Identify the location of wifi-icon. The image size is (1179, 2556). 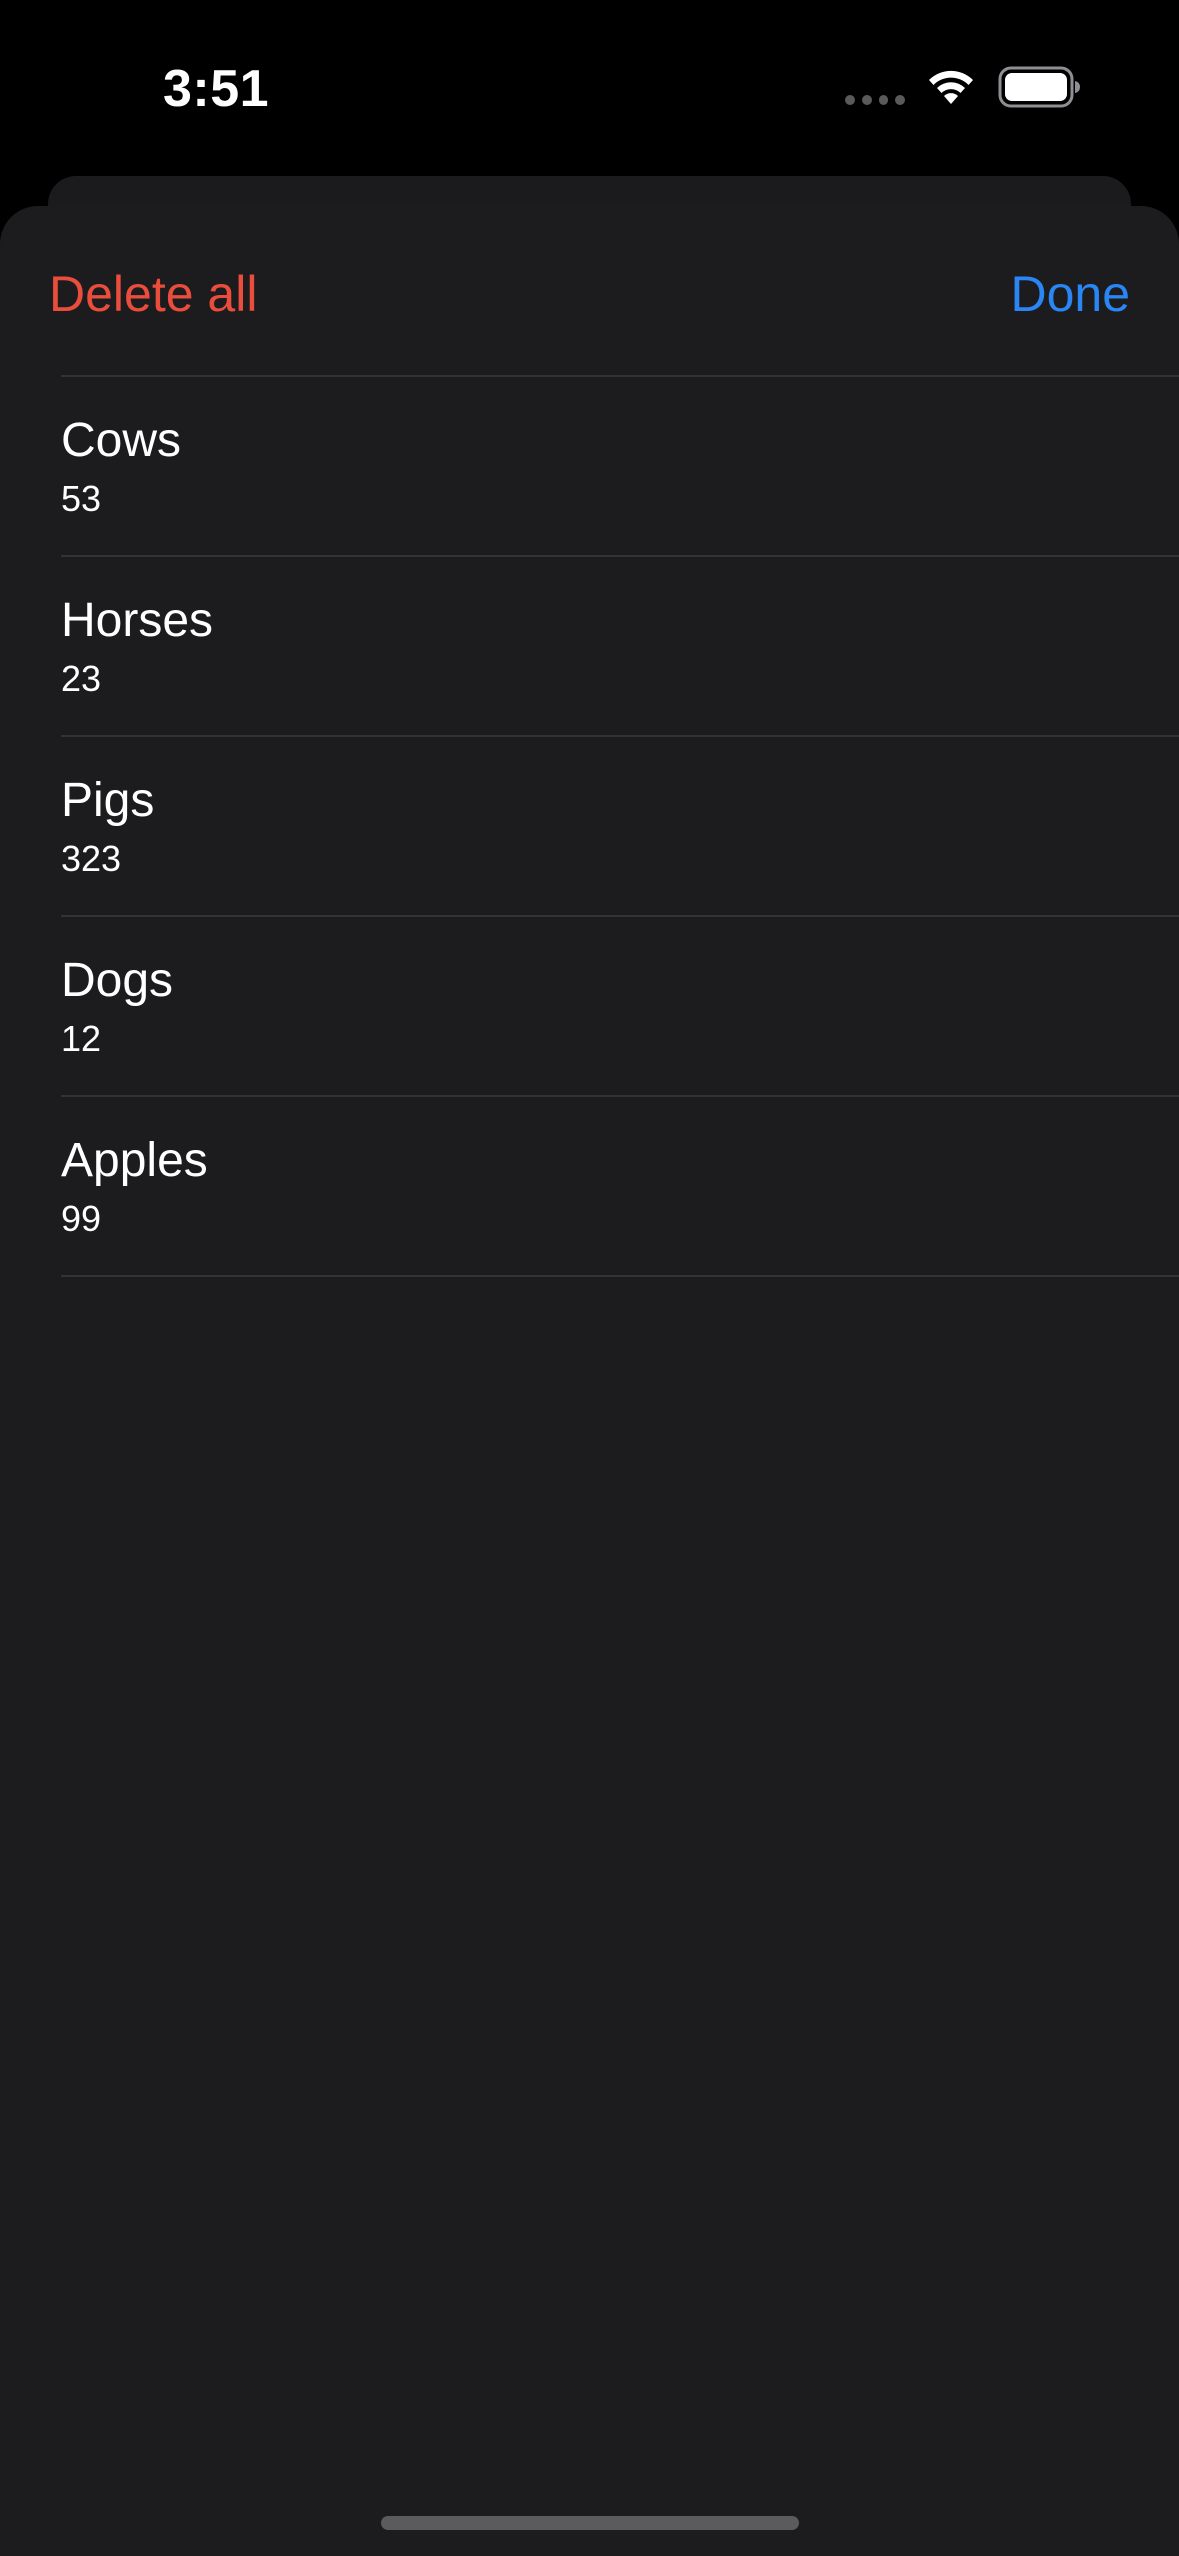
(951, 87).